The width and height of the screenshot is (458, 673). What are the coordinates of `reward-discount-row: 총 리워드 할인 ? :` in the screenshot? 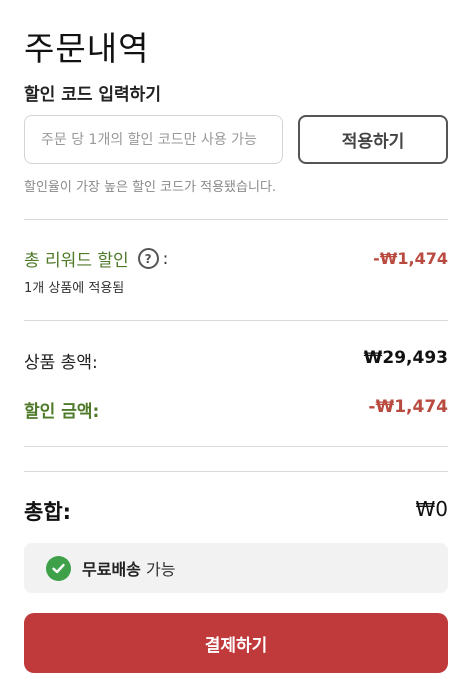 It's located at (96, 258).